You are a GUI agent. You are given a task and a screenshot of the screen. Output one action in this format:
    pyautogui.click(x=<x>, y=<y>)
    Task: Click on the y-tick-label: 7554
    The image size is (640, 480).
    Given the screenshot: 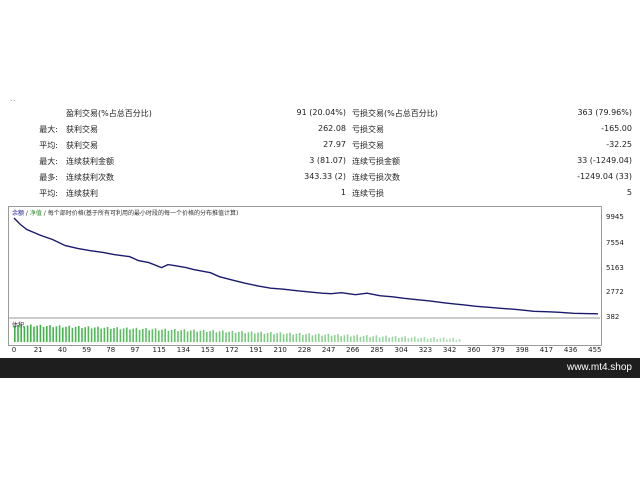 What is the action you would take?
    pyautogui.click(x=615, y=243)
    